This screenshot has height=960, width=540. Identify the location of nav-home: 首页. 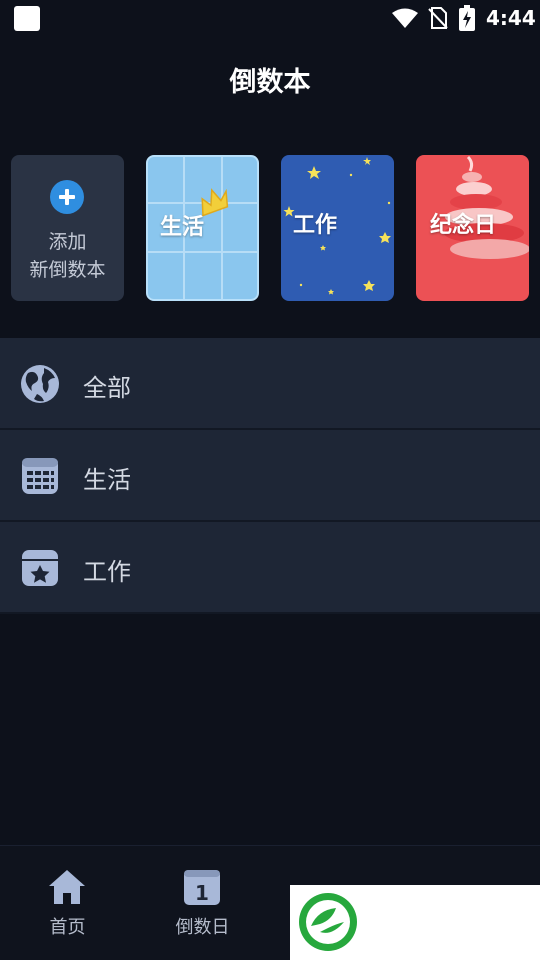
(67, 903).